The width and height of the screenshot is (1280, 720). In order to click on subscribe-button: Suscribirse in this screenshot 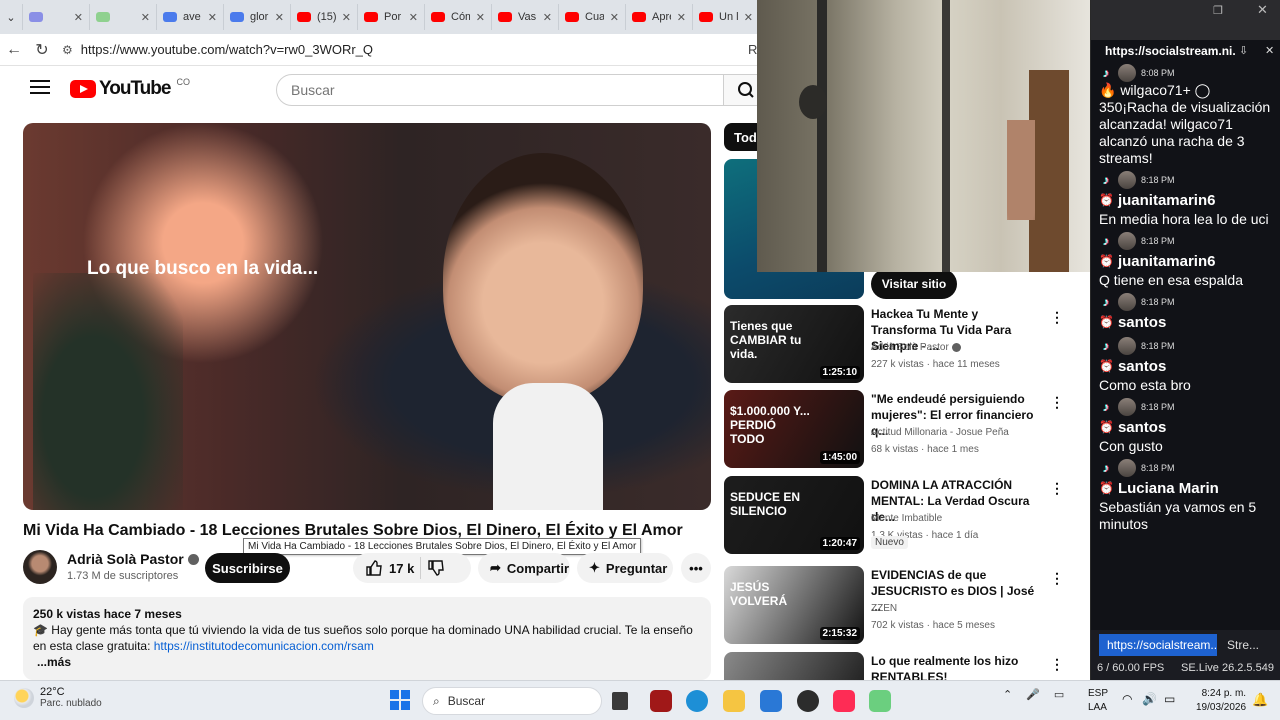, I will do `click(247, 568)`.